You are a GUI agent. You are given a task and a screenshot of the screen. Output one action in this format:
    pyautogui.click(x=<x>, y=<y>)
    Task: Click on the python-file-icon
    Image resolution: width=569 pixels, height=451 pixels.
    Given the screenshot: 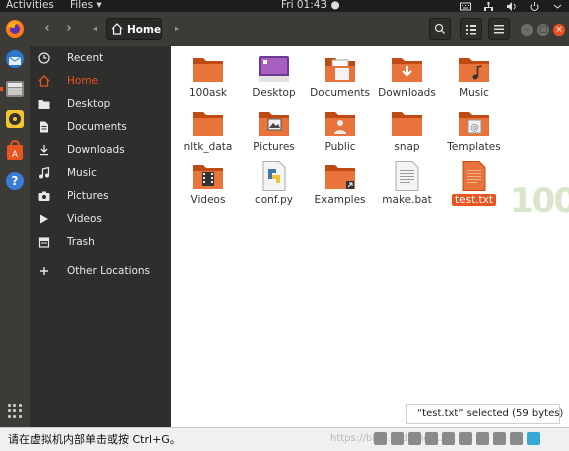 What is the action you would take?
    pyautogui.click(x=274, y=176)
    